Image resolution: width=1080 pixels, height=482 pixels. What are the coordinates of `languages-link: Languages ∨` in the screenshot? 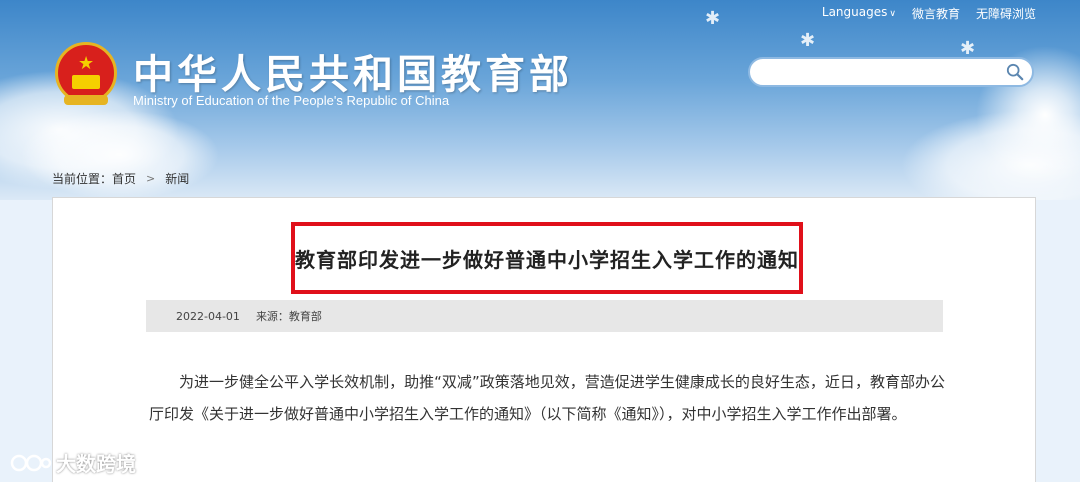 It's located at (859, 13).